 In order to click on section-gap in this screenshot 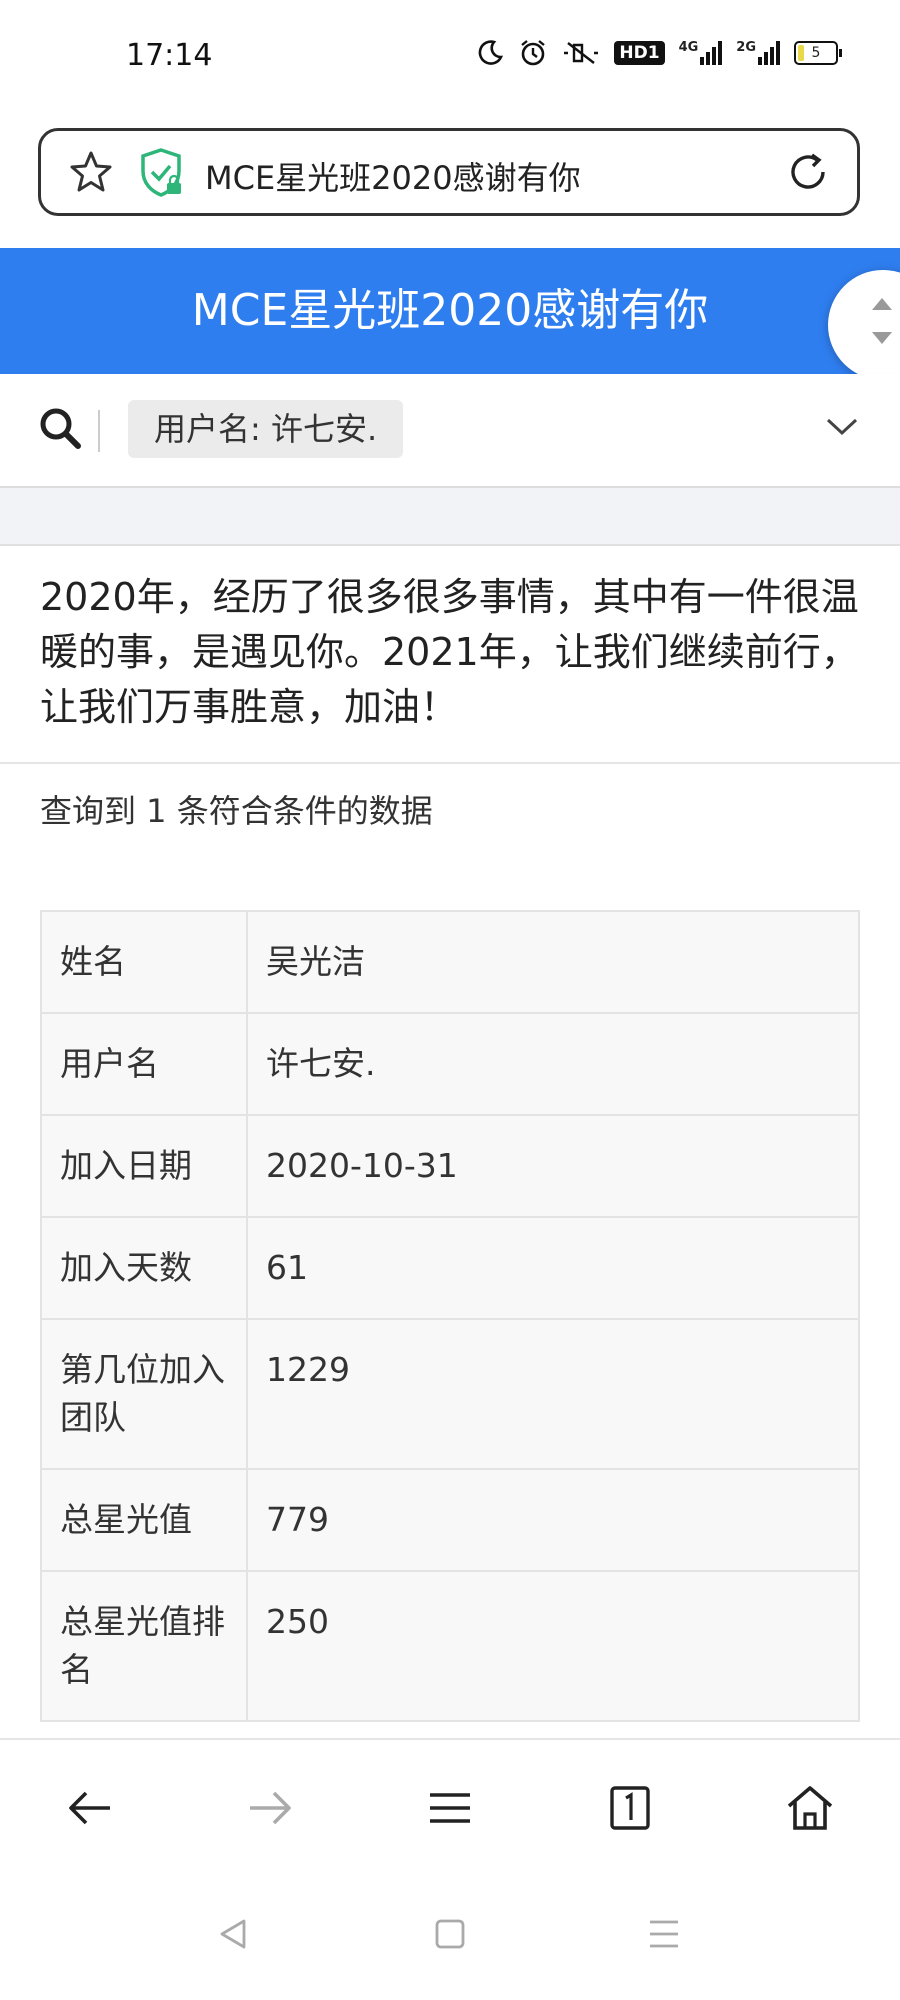, I will do `click(450, 516)`.